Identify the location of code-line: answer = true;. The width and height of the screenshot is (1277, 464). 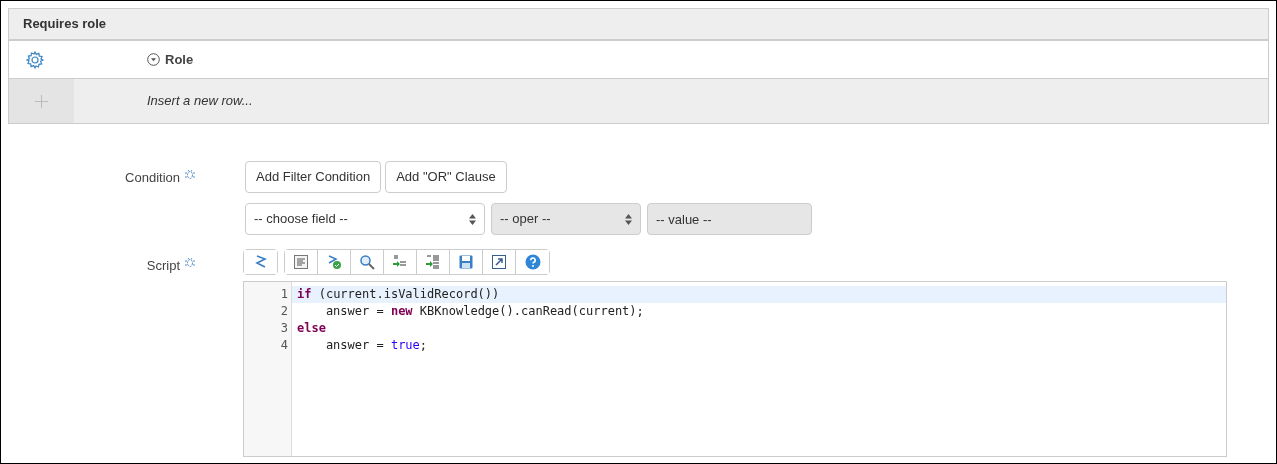
(376, 345).